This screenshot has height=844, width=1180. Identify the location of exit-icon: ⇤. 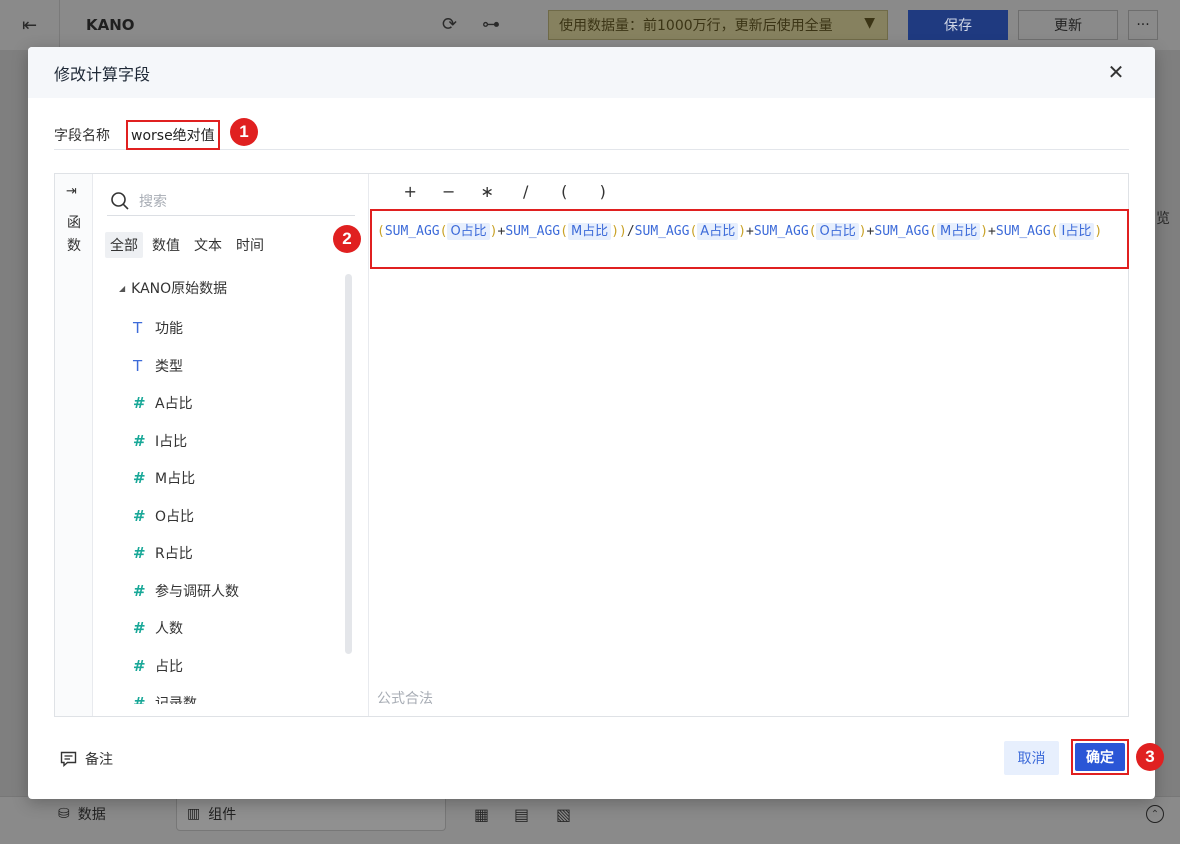
(30, 25).